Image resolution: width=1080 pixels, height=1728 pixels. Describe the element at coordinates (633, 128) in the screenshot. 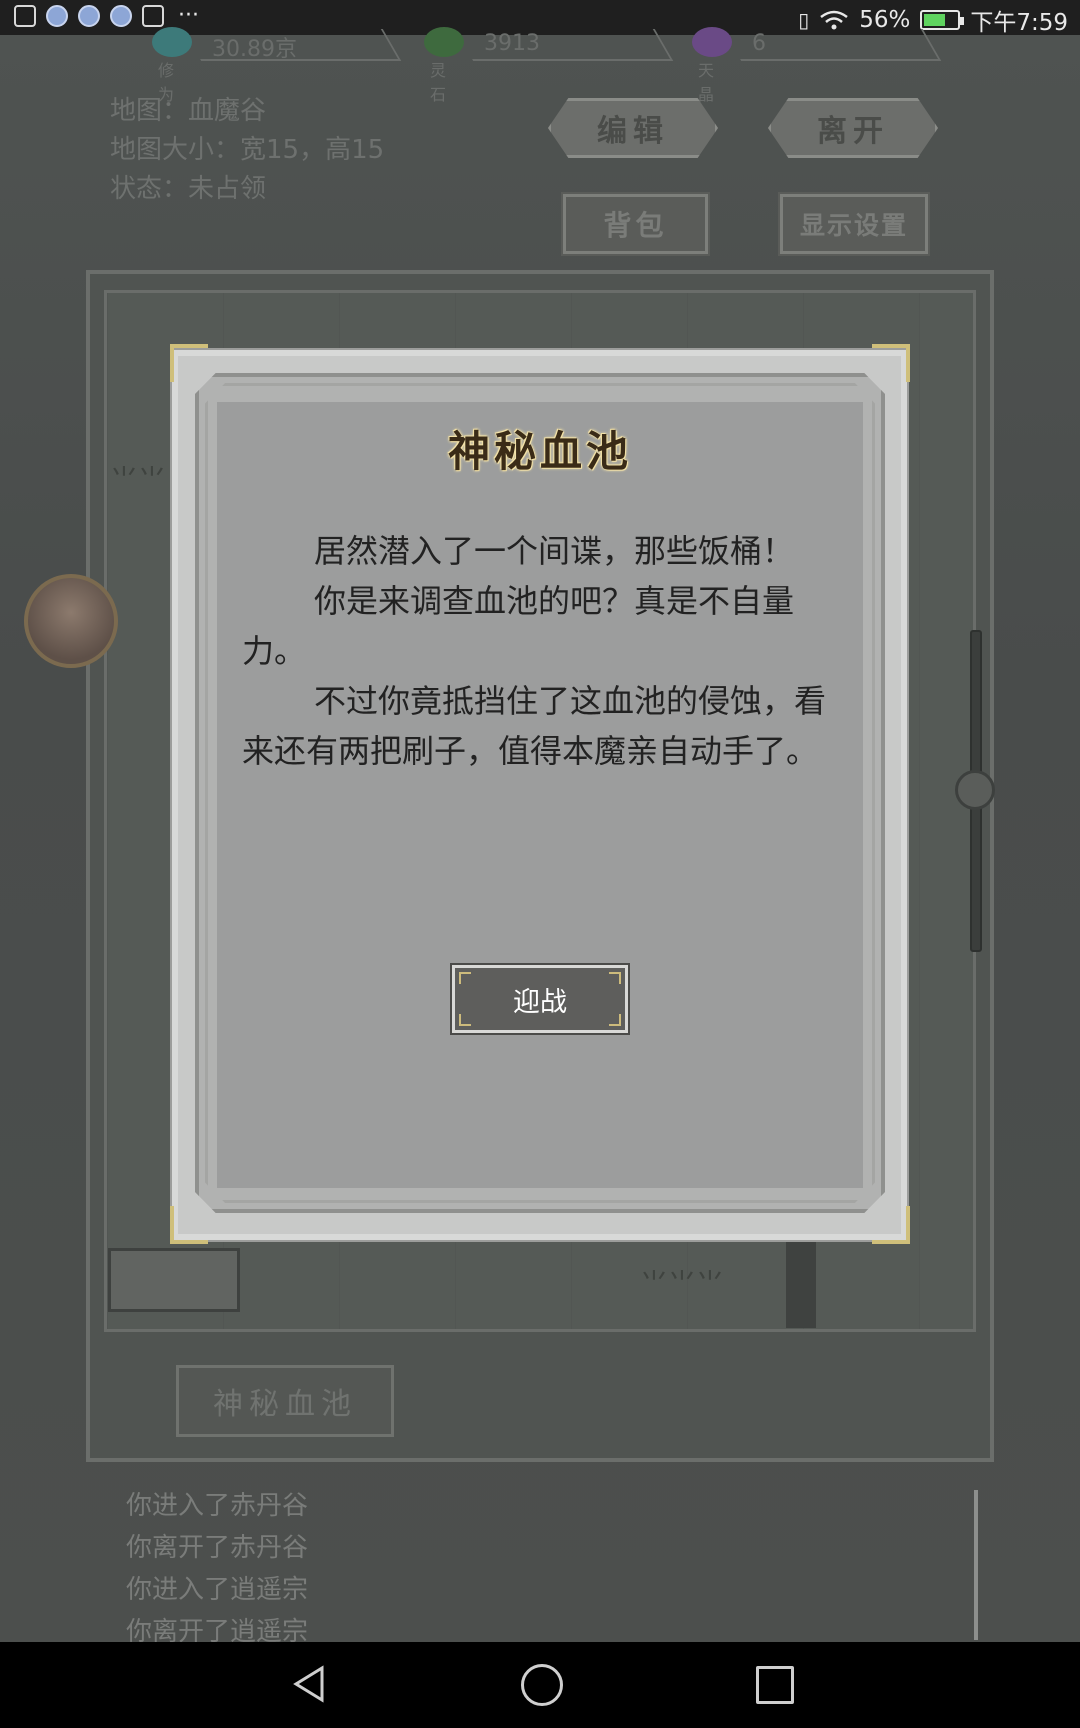

I see `edit-button: 编辑` at that location.